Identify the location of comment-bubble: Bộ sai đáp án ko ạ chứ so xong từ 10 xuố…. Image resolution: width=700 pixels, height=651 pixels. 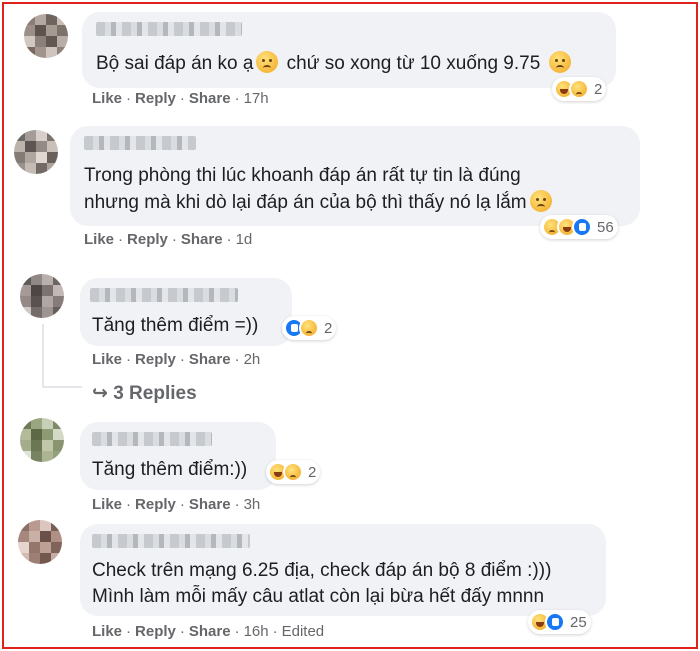
(349, 50).